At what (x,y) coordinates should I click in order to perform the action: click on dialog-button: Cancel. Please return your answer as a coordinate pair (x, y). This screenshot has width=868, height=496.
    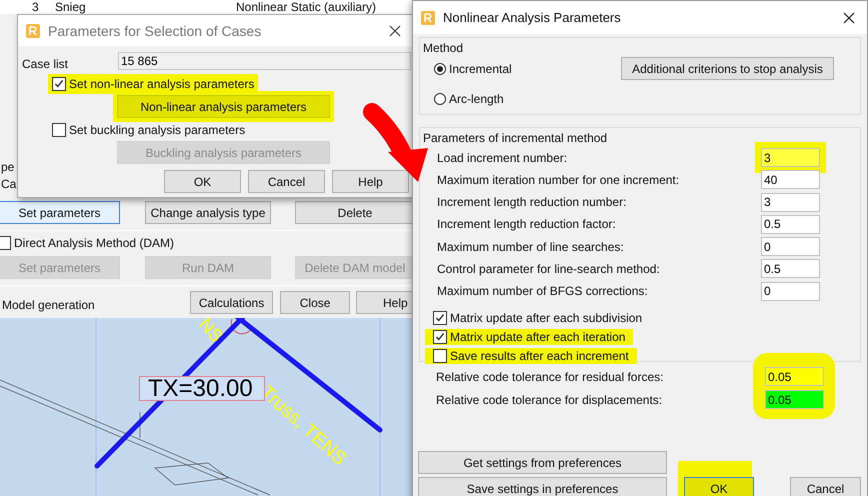
    Looking at the image, I should click on (286, 181).